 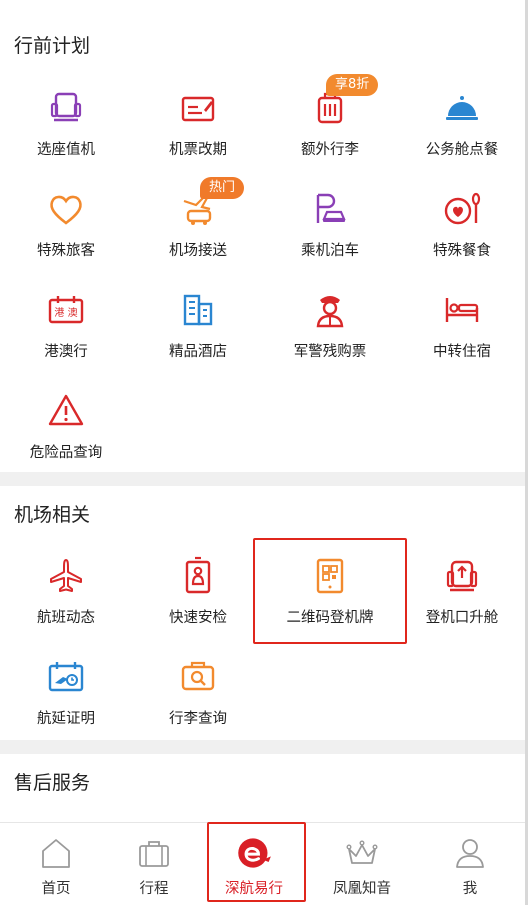 I want to click on section-title-pre-trip: 行前计划, so click(x=52, y=46).